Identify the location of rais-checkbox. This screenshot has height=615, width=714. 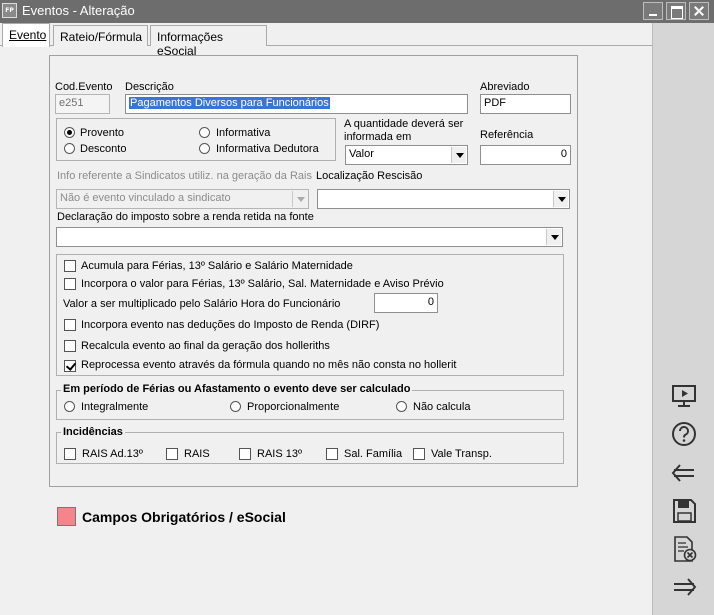
(172, 454).